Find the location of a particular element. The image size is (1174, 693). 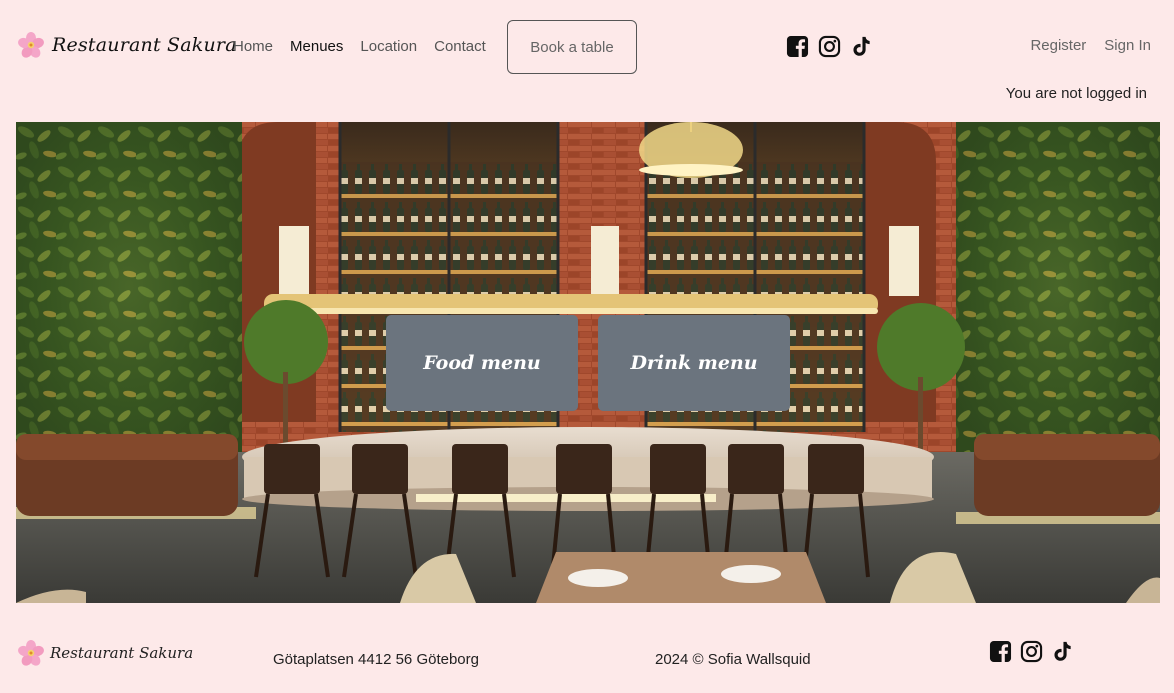

main-nav: Home Menues Location Contact is located at coordinates (368, 47).